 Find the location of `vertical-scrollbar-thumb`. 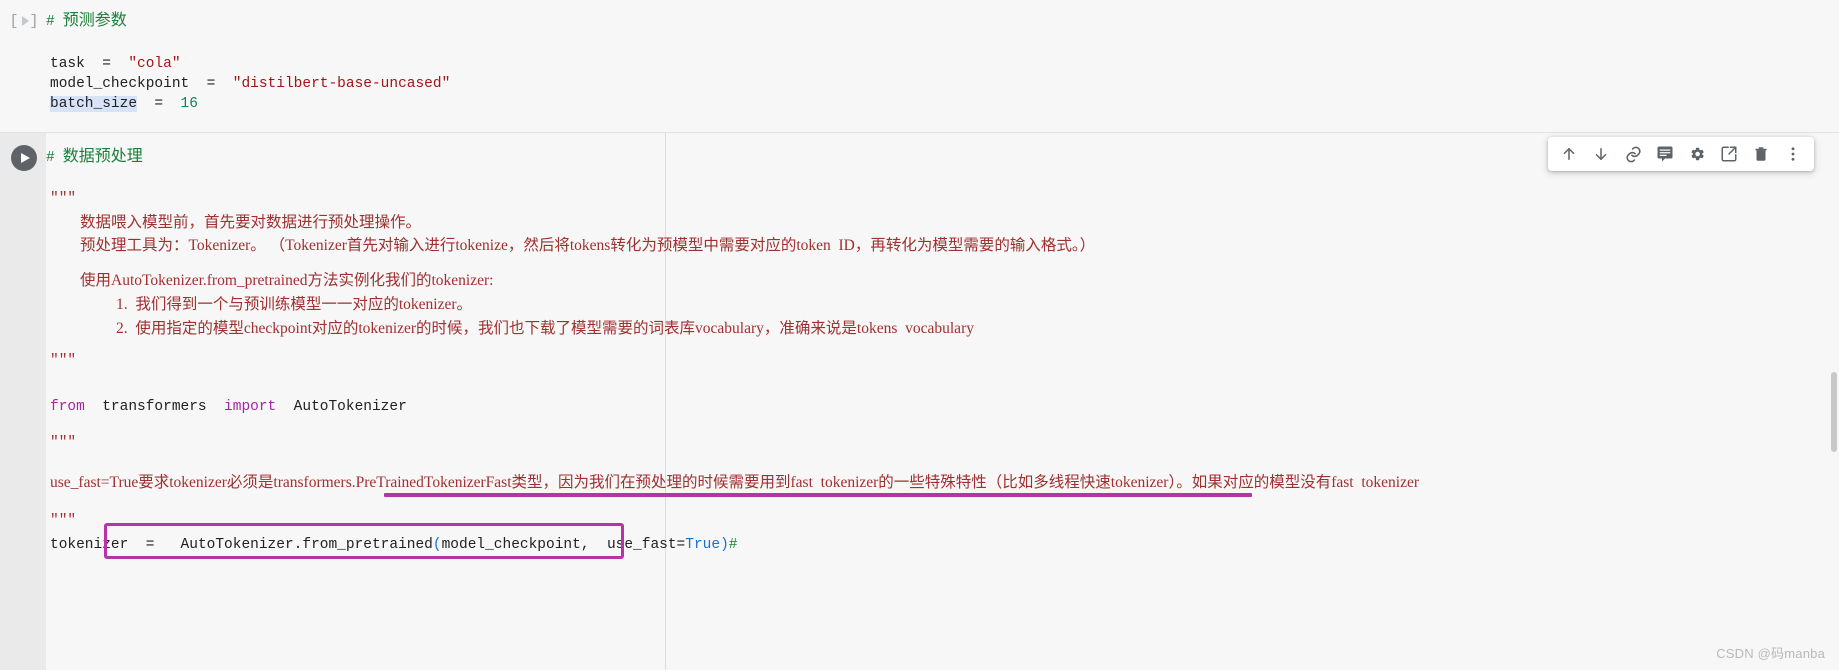

vertical-scrollbar-thumb is located at coordinates (1834, 412).